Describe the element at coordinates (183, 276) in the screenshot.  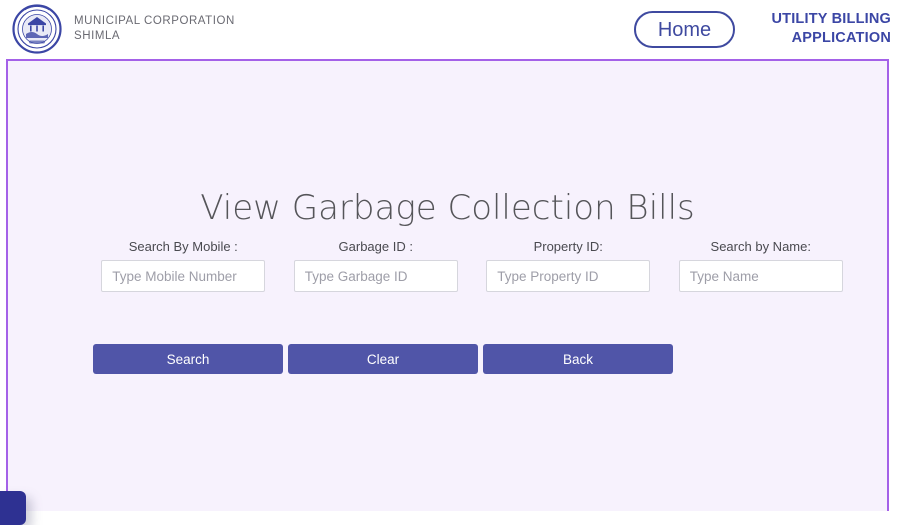
I see `search-by-mobile-input` at that location.